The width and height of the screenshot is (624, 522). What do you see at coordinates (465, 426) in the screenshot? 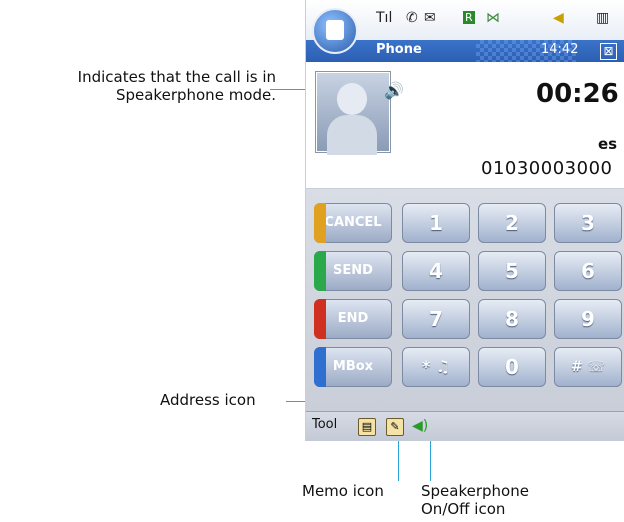
I see `toolbar: Tool ▤ ✎ ◀)` at bounding box center [465, 426].